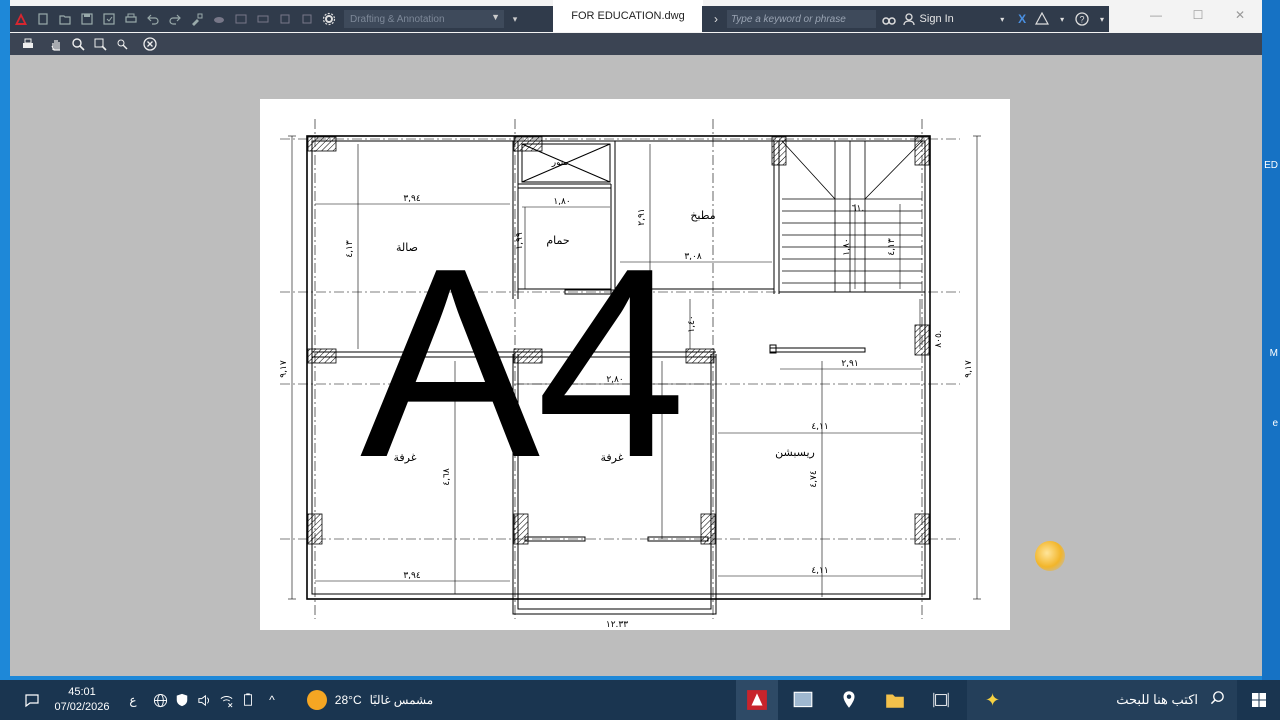  Describe the element at coordinates (150, 44) in the screenshot. I see `close-preview-icon` at that location.